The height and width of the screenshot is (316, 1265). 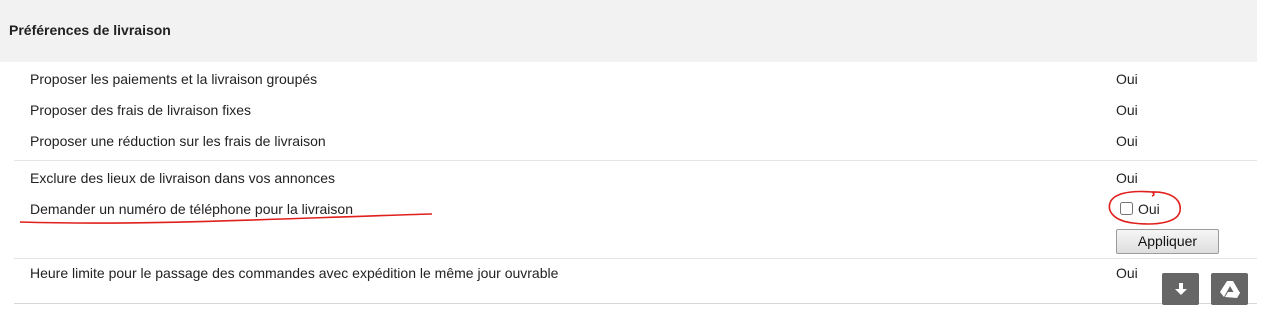 What do you see at coordinates (1127, 141) in the screenshot?
I see `row-value-shipping-discount: Oui` at bounding box center [1127, 141].